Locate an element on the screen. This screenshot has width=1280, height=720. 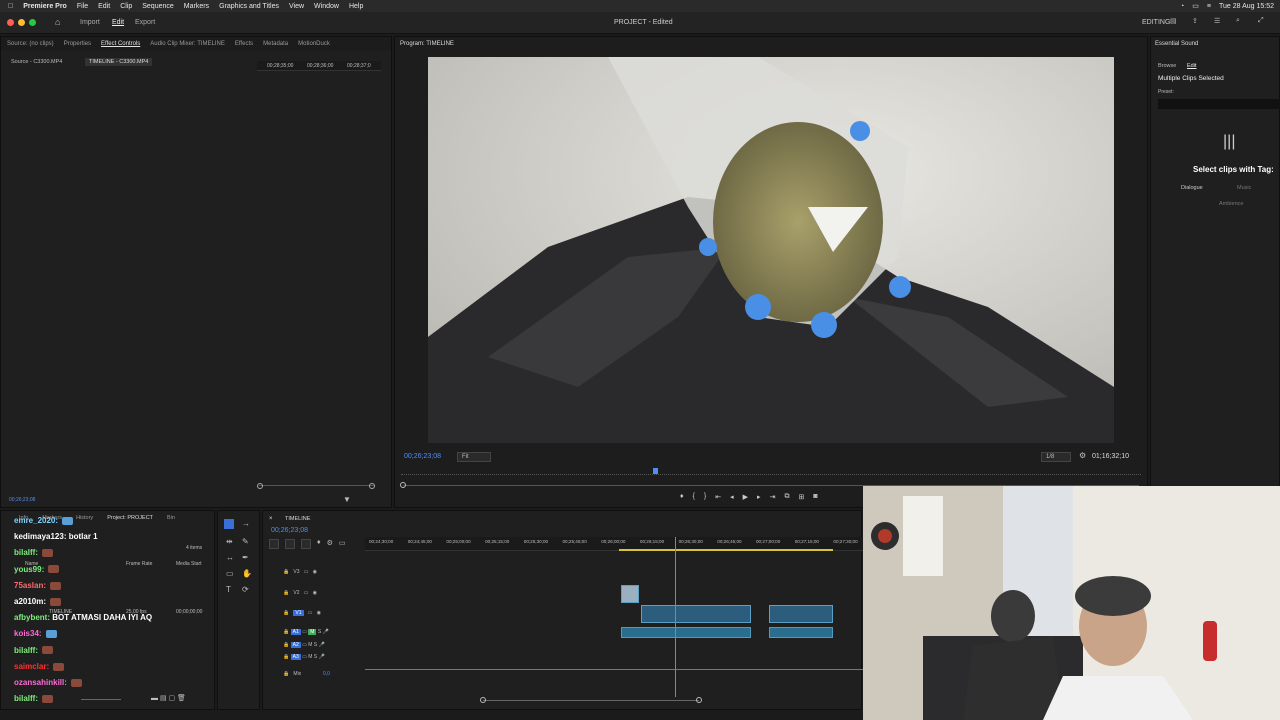
selection-tool is located at coordinates (229, 524).